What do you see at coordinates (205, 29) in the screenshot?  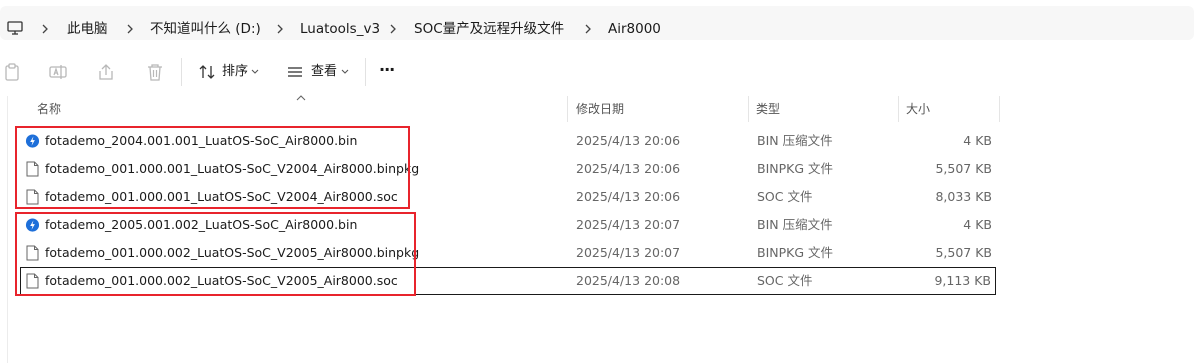 I see `breadcrumb-item-drive-d: 不知道叫什么 (D:)` at bounding box center [205, 29].